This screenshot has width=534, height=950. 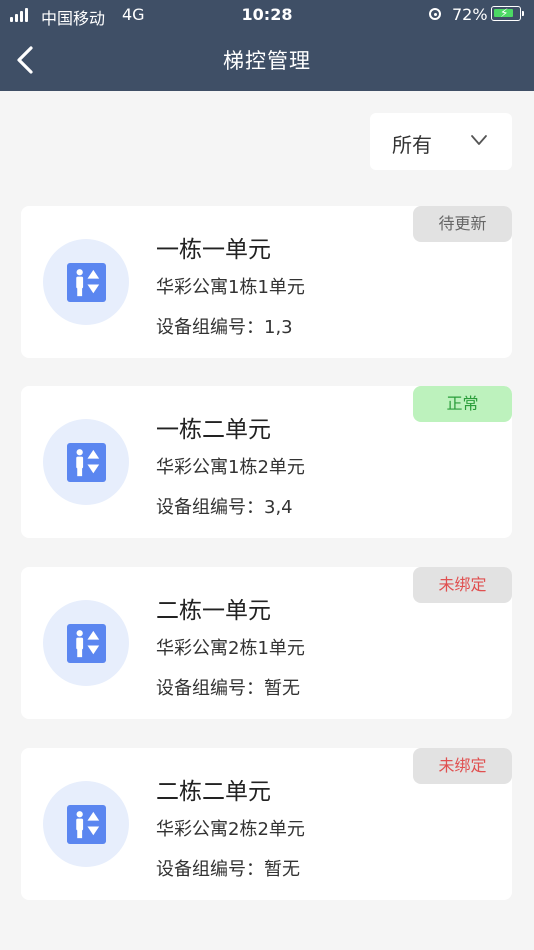 I want to click on header: 中国移动 4G 10:28 72% ⚡ 梯控管理, so click(x=267, y=45).